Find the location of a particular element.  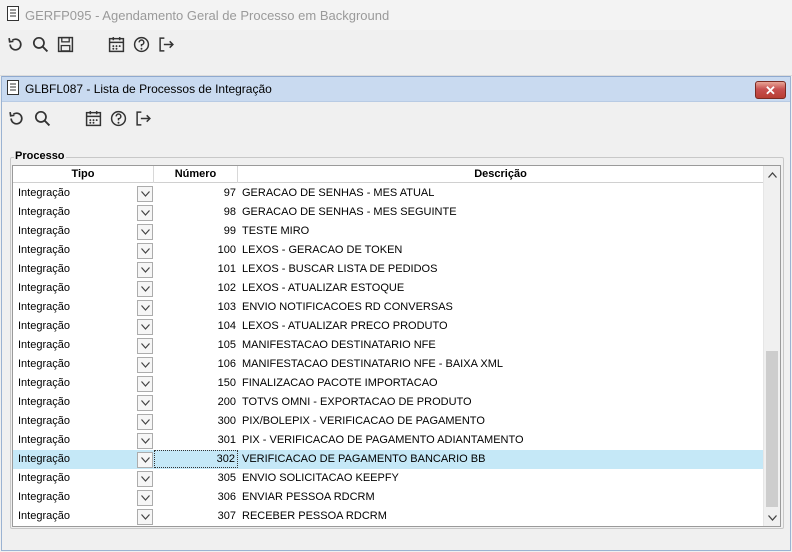

table-row: Integração 99 TESTE MIRO is located at coordinates (388, 231).